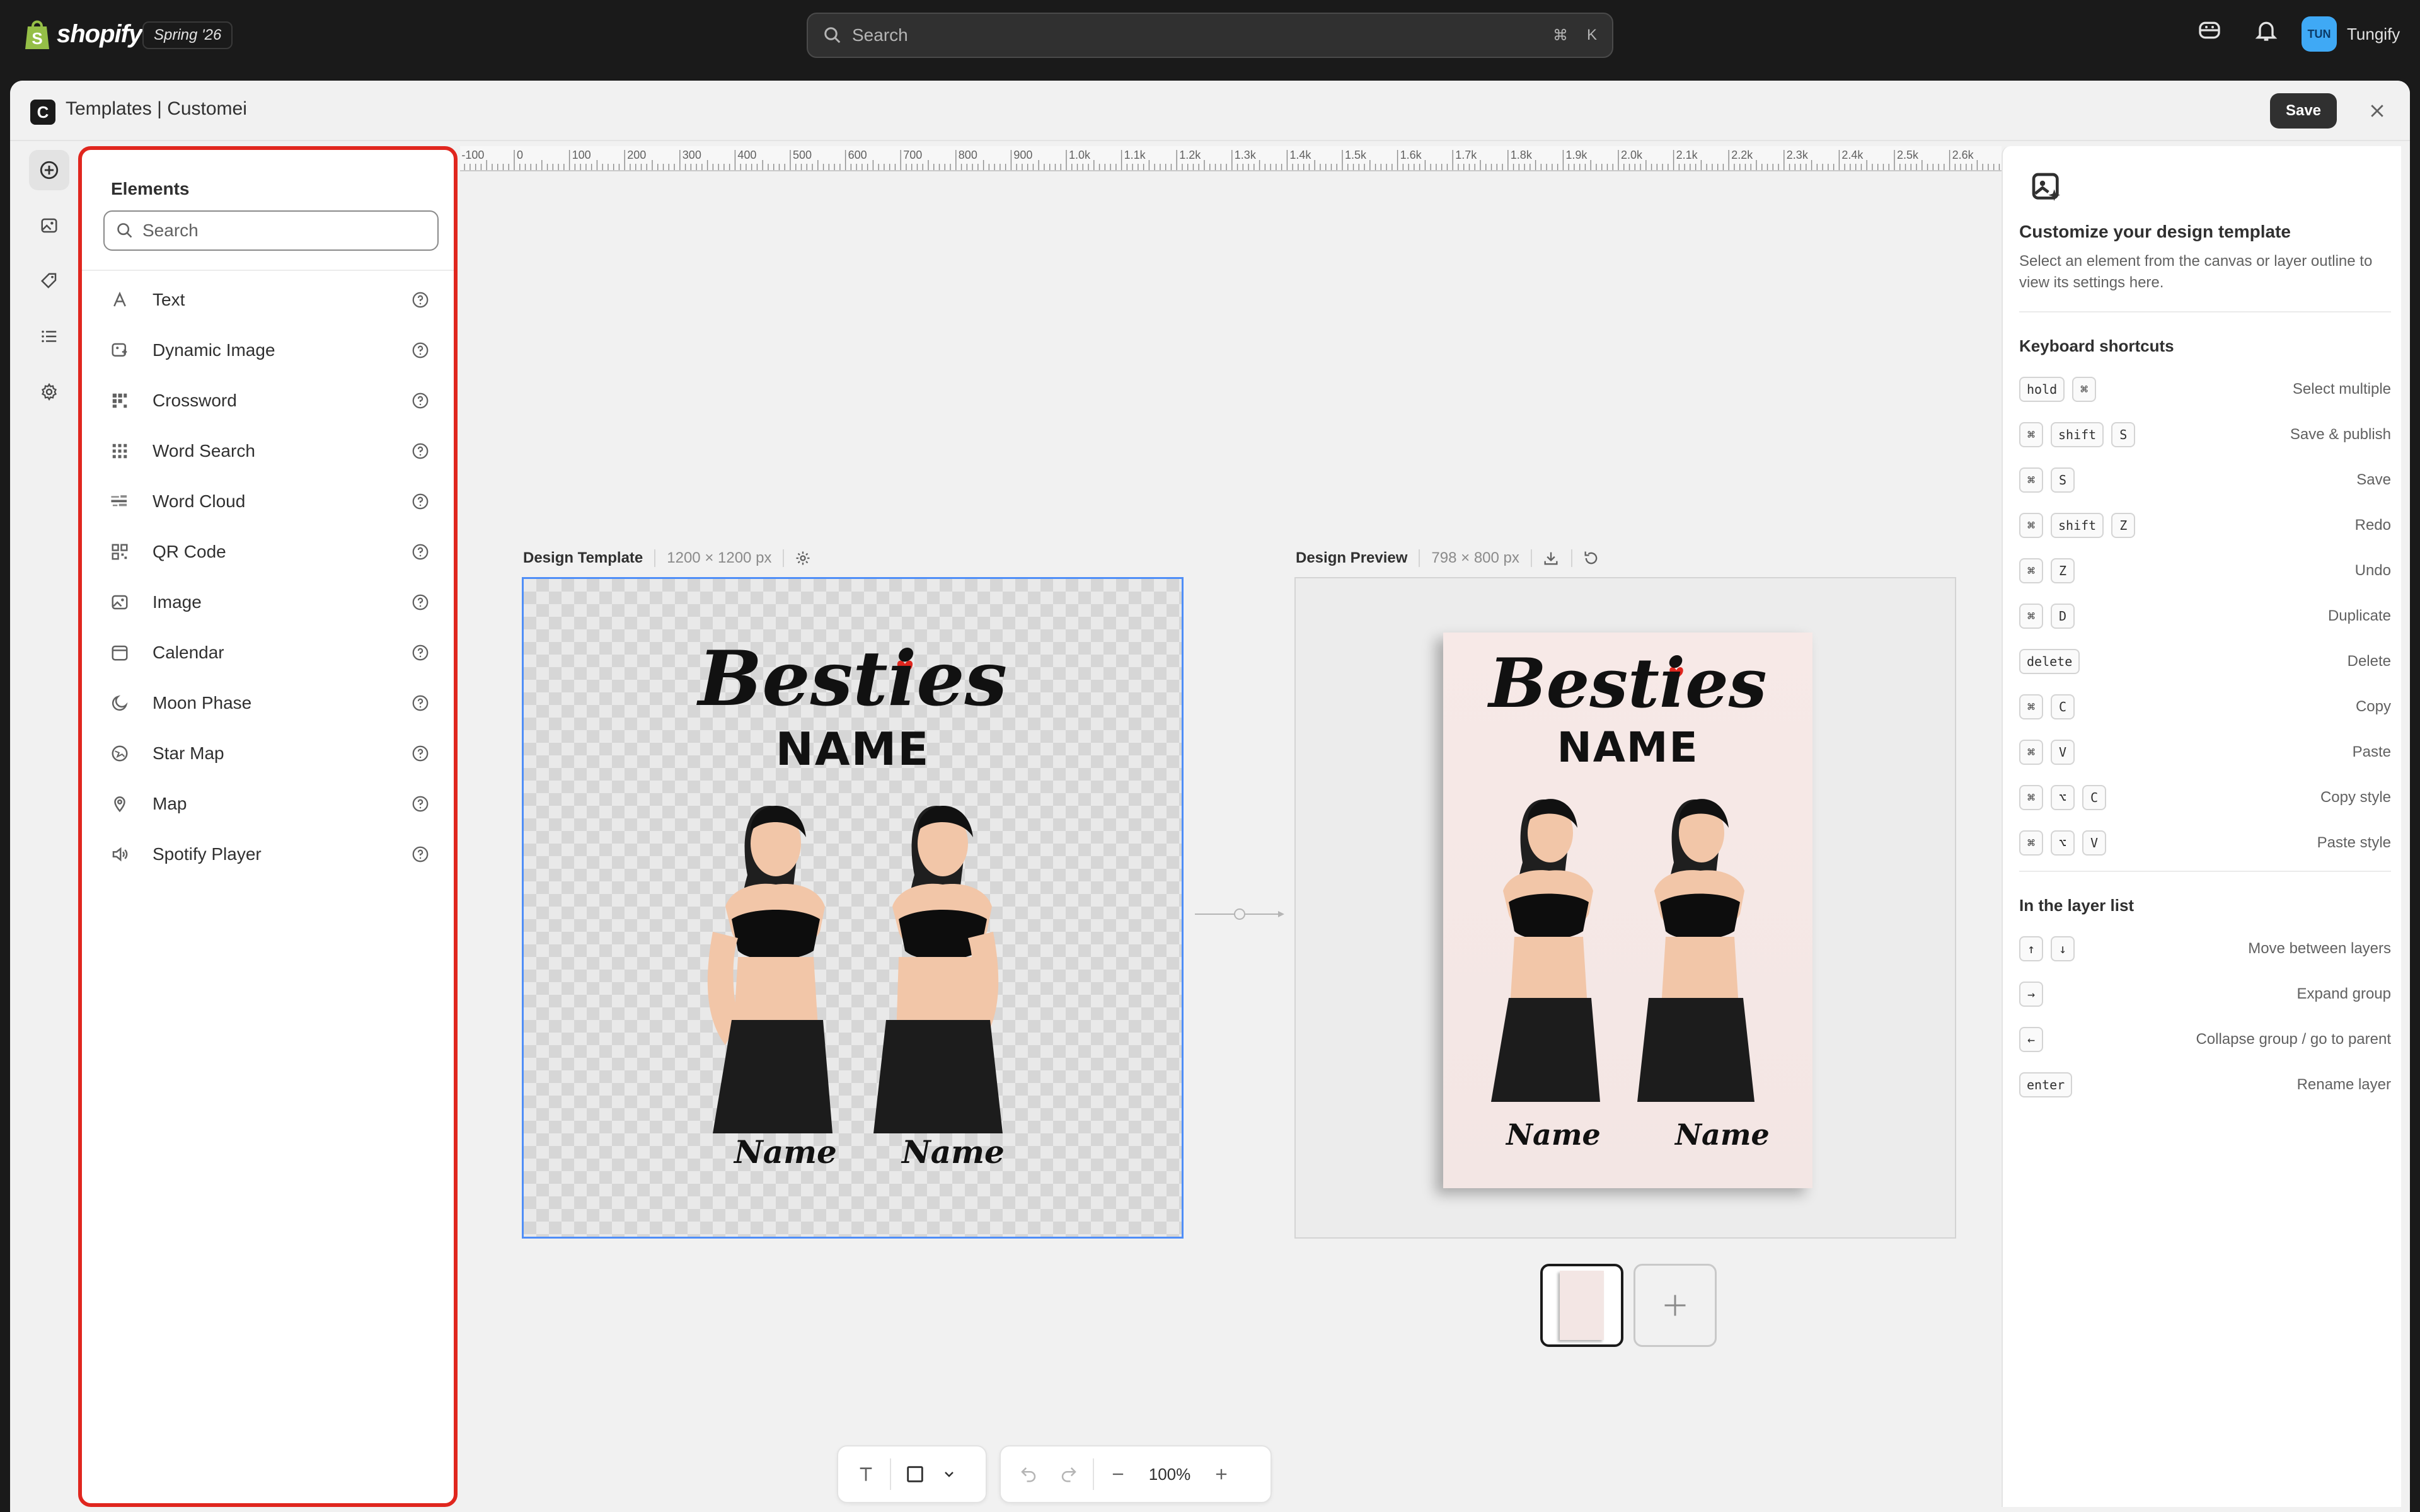 The width and height of the screenshot is (2420, 1512). Describe the element at coordinates (1221, 1474) in the screenshot. I see `zoom-in-button` at that location.